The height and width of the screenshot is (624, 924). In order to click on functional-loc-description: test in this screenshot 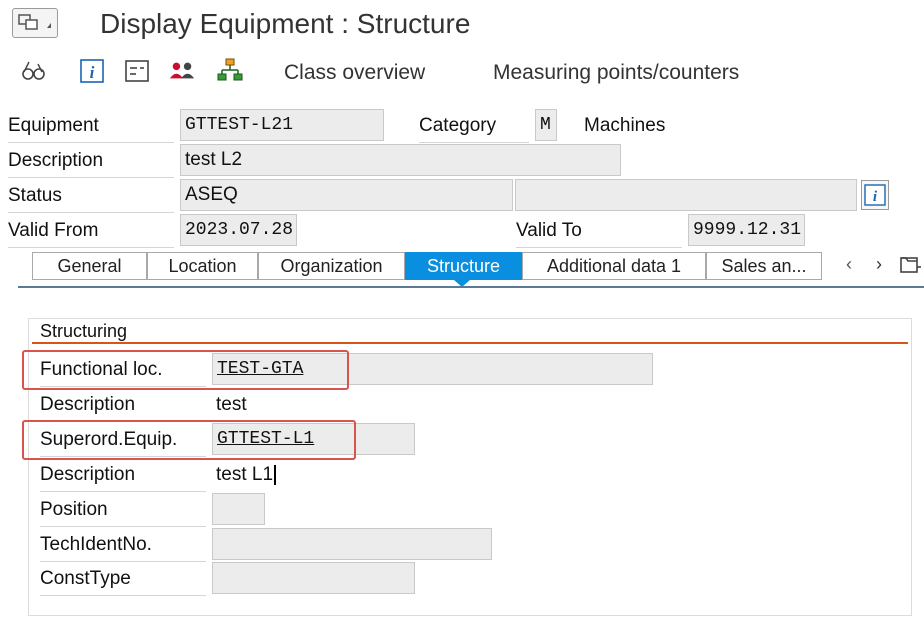, I will do `click(231, 404)`.